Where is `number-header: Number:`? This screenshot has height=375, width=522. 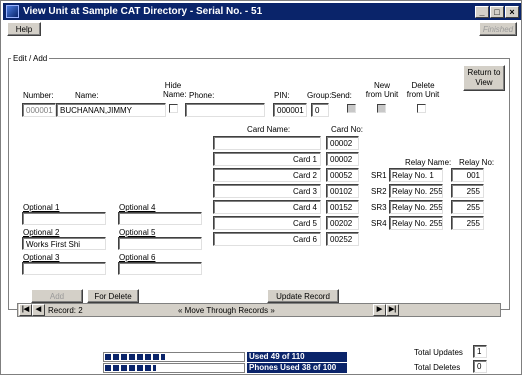
number-header: Number: is located at coordinates (38, 95).